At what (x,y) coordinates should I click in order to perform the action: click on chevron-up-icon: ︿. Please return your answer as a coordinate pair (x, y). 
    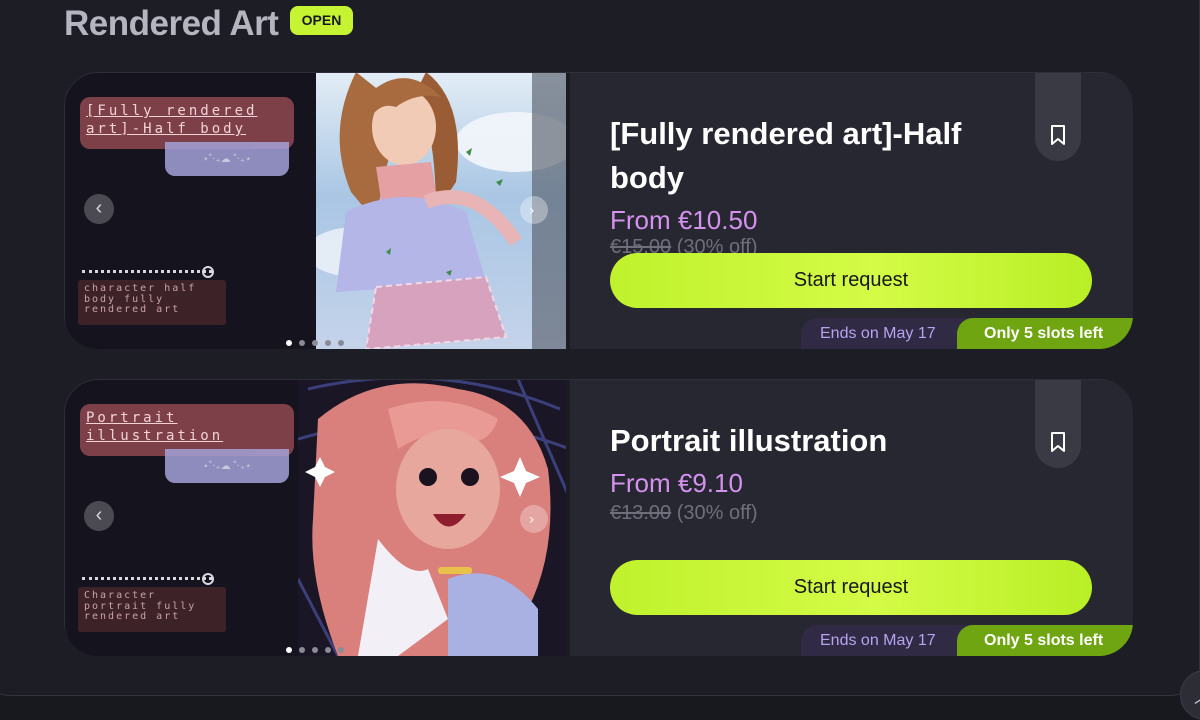
    Looking at the image, I should click on (1197, 696).